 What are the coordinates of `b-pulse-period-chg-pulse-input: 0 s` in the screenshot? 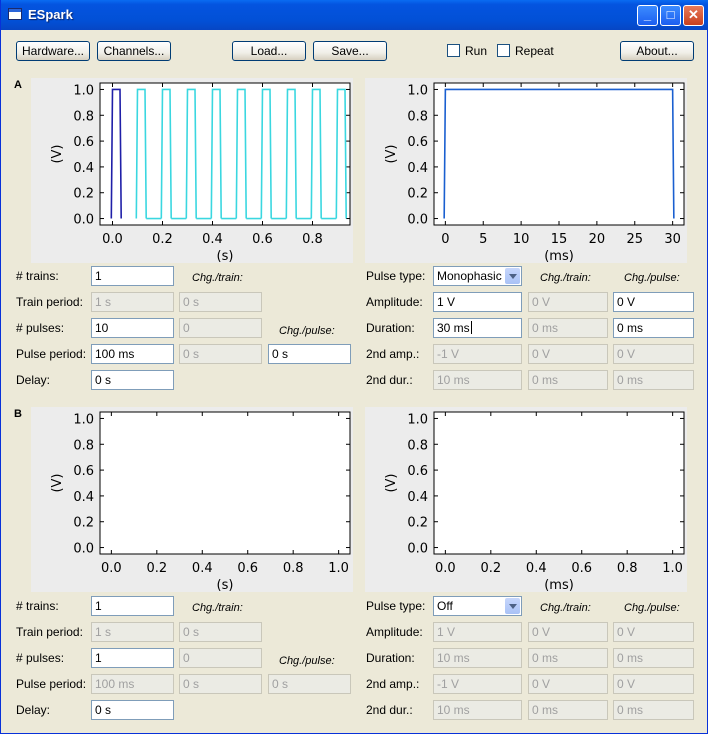 It's located at (309, 684).